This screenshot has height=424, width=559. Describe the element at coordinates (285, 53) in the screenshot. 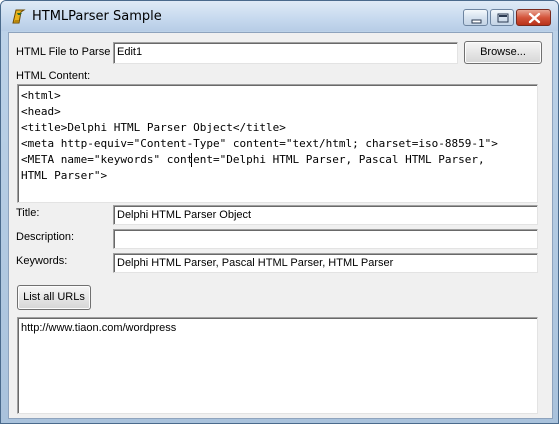

I see `file-path-input: Edit1` at that location.